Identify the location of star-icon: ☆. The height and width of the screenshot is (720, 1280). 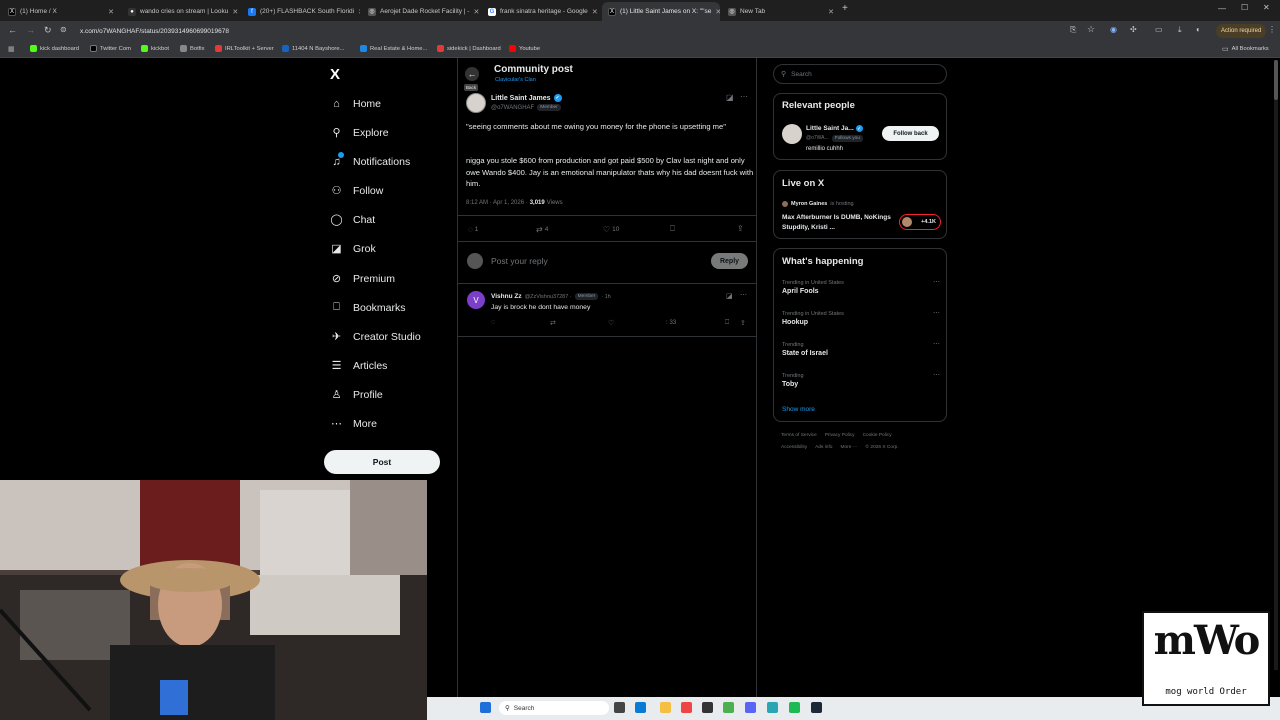
(1091, 29).